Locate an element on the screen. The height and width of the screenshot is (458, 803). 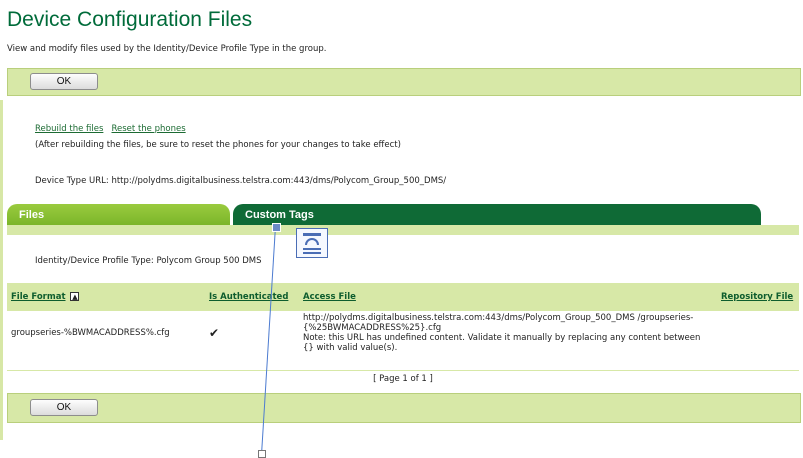
drag-handle is located at coordinates (276, 227).